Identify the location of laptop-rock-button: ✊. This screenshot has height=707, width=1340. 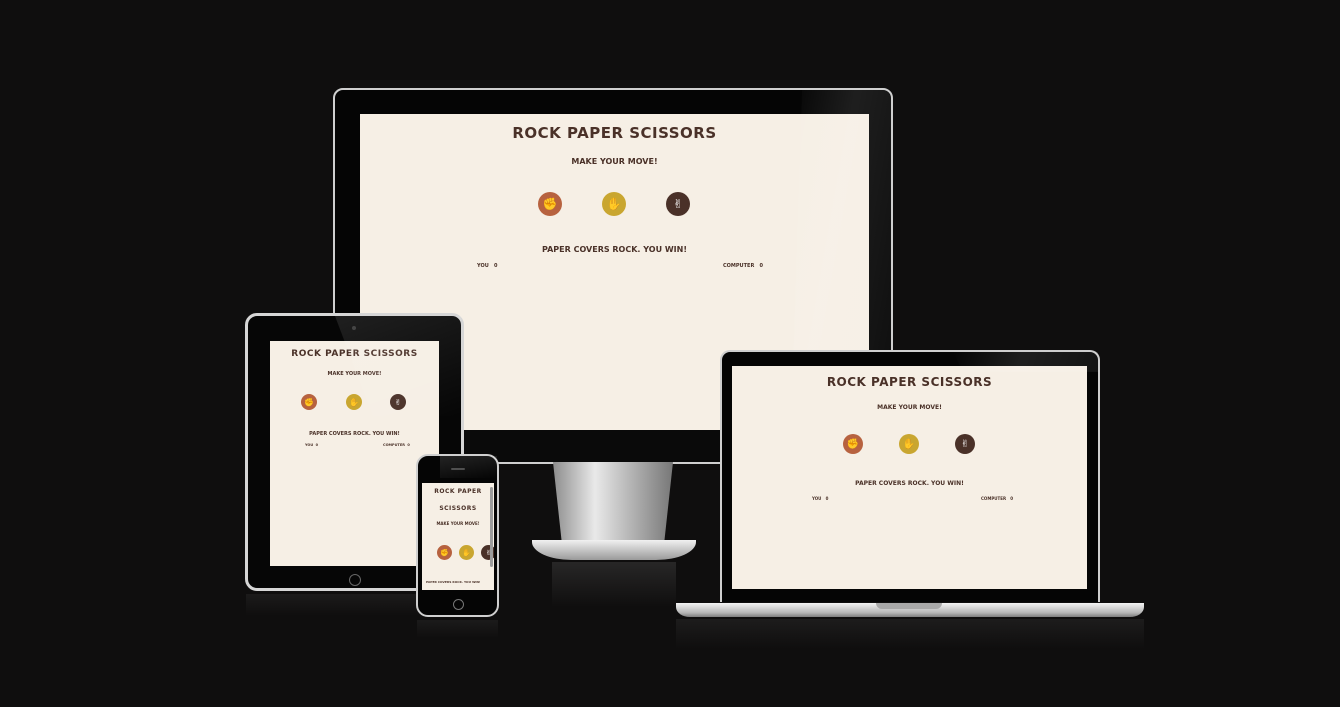
(853, 444).